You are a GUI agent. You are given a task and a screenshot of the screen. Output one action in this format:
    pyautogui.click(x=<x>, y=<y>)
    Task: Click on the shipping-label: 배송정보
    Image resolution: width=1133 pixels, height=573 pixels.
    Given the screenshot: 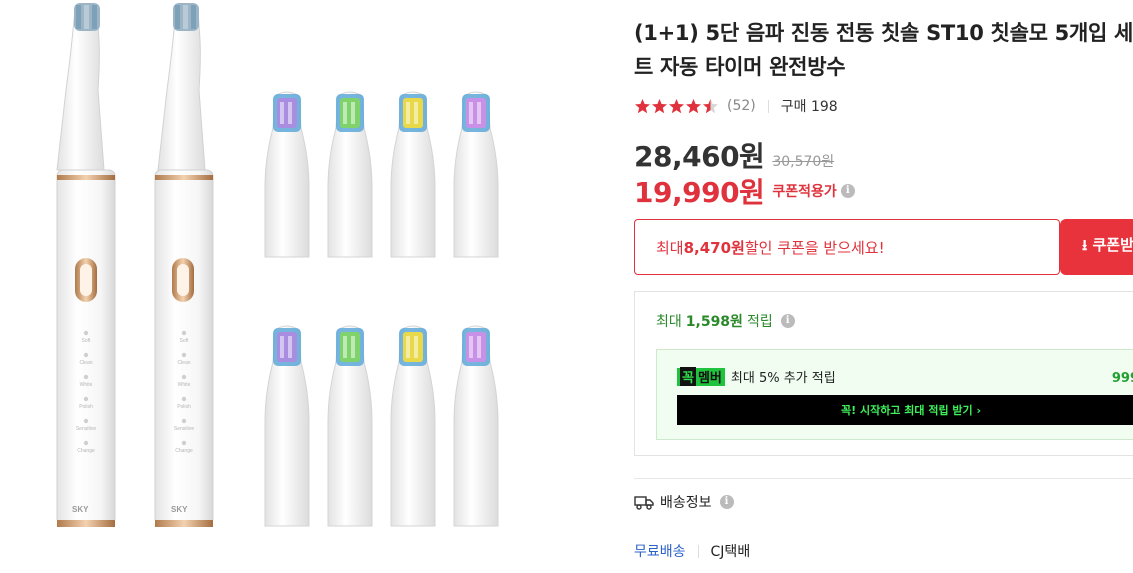 What is the action you would take?
    pyautogui.click(x=686, y=503)
    